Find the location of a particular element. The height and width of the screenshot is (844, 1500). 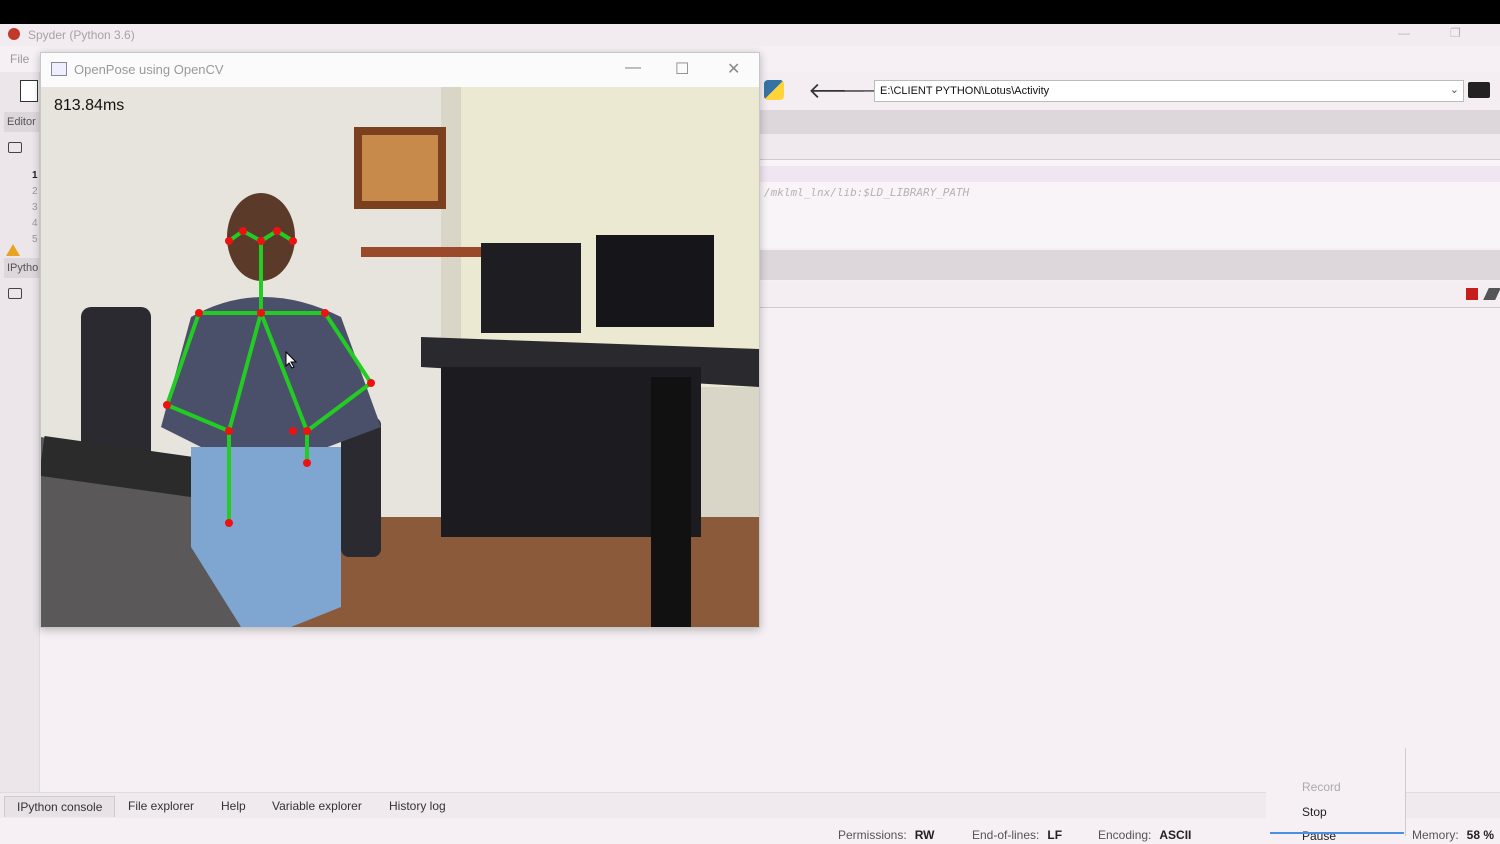

restore-icon: ❐ is located at coordinates (1455, 33).